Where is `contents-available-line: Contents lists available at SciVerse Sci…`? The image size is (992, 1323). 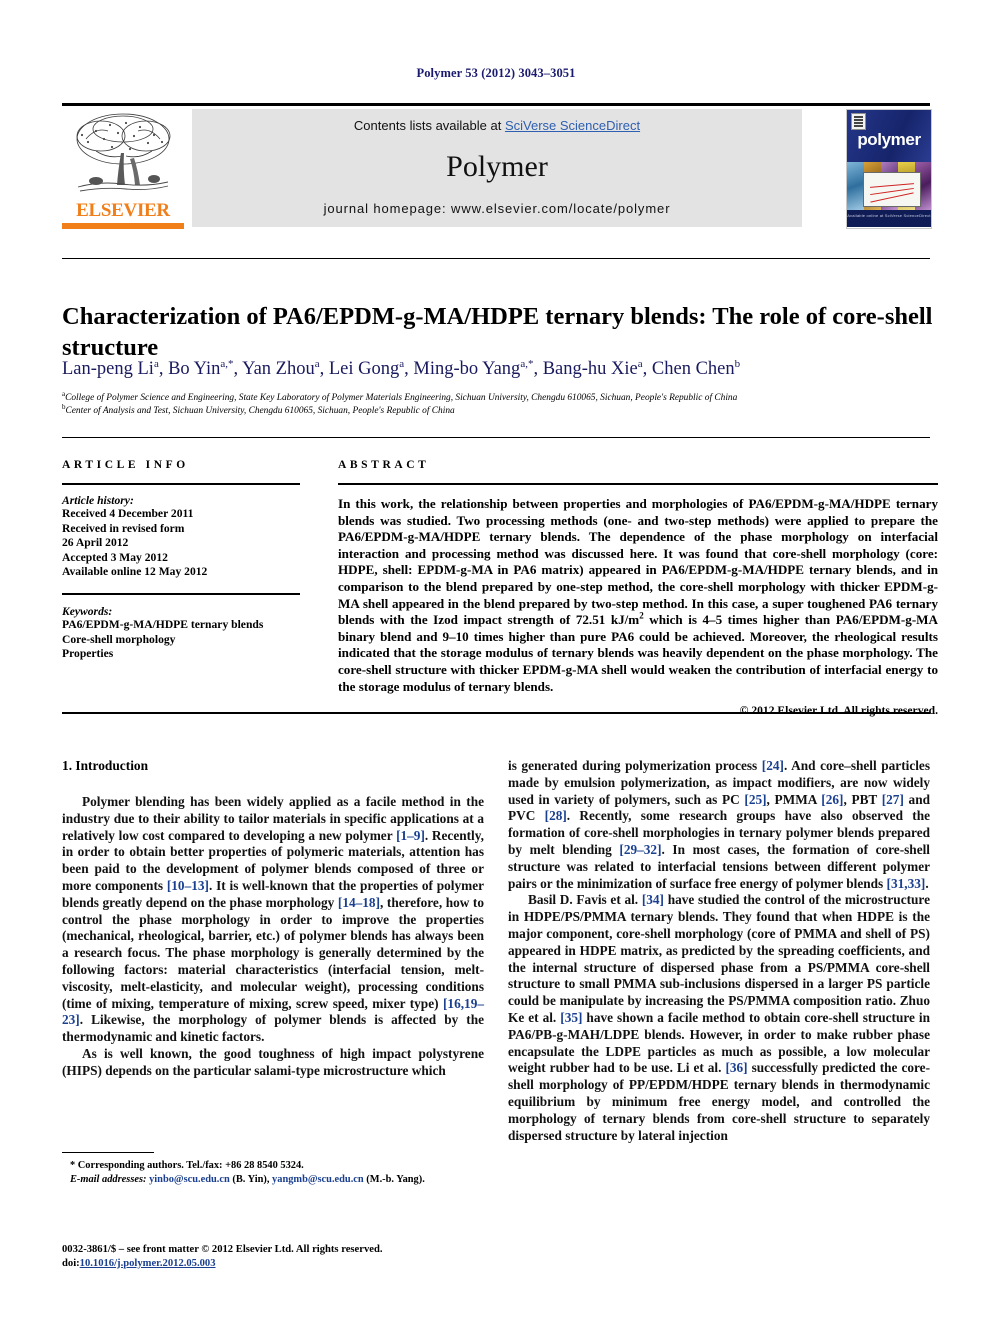
contents-available-line: Contents lists available at SciVerse Sci… is located at coordinates (497, 125).